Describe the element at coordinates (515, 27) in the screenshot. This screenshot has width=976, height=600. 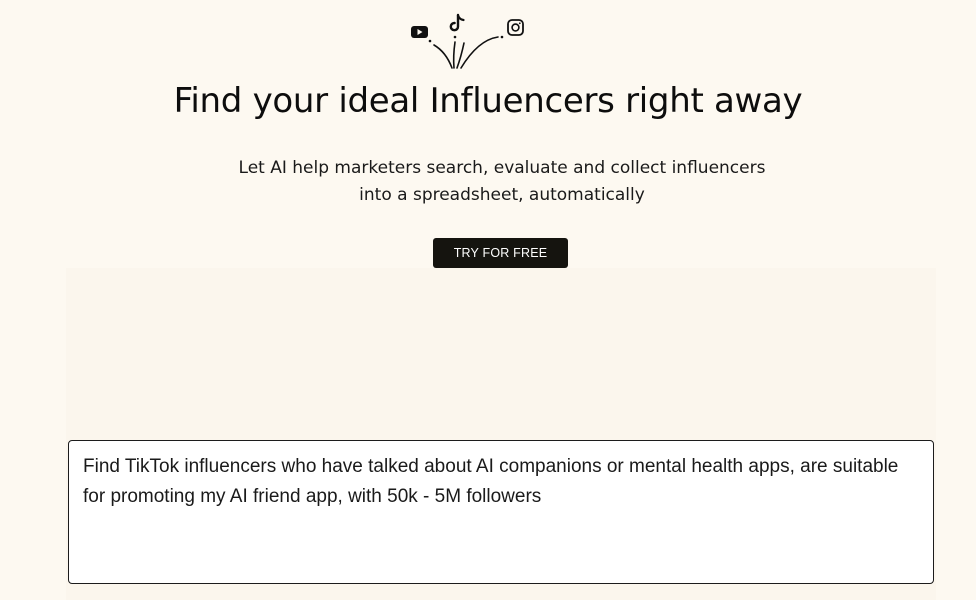
I see `instagram-icon` at that location.